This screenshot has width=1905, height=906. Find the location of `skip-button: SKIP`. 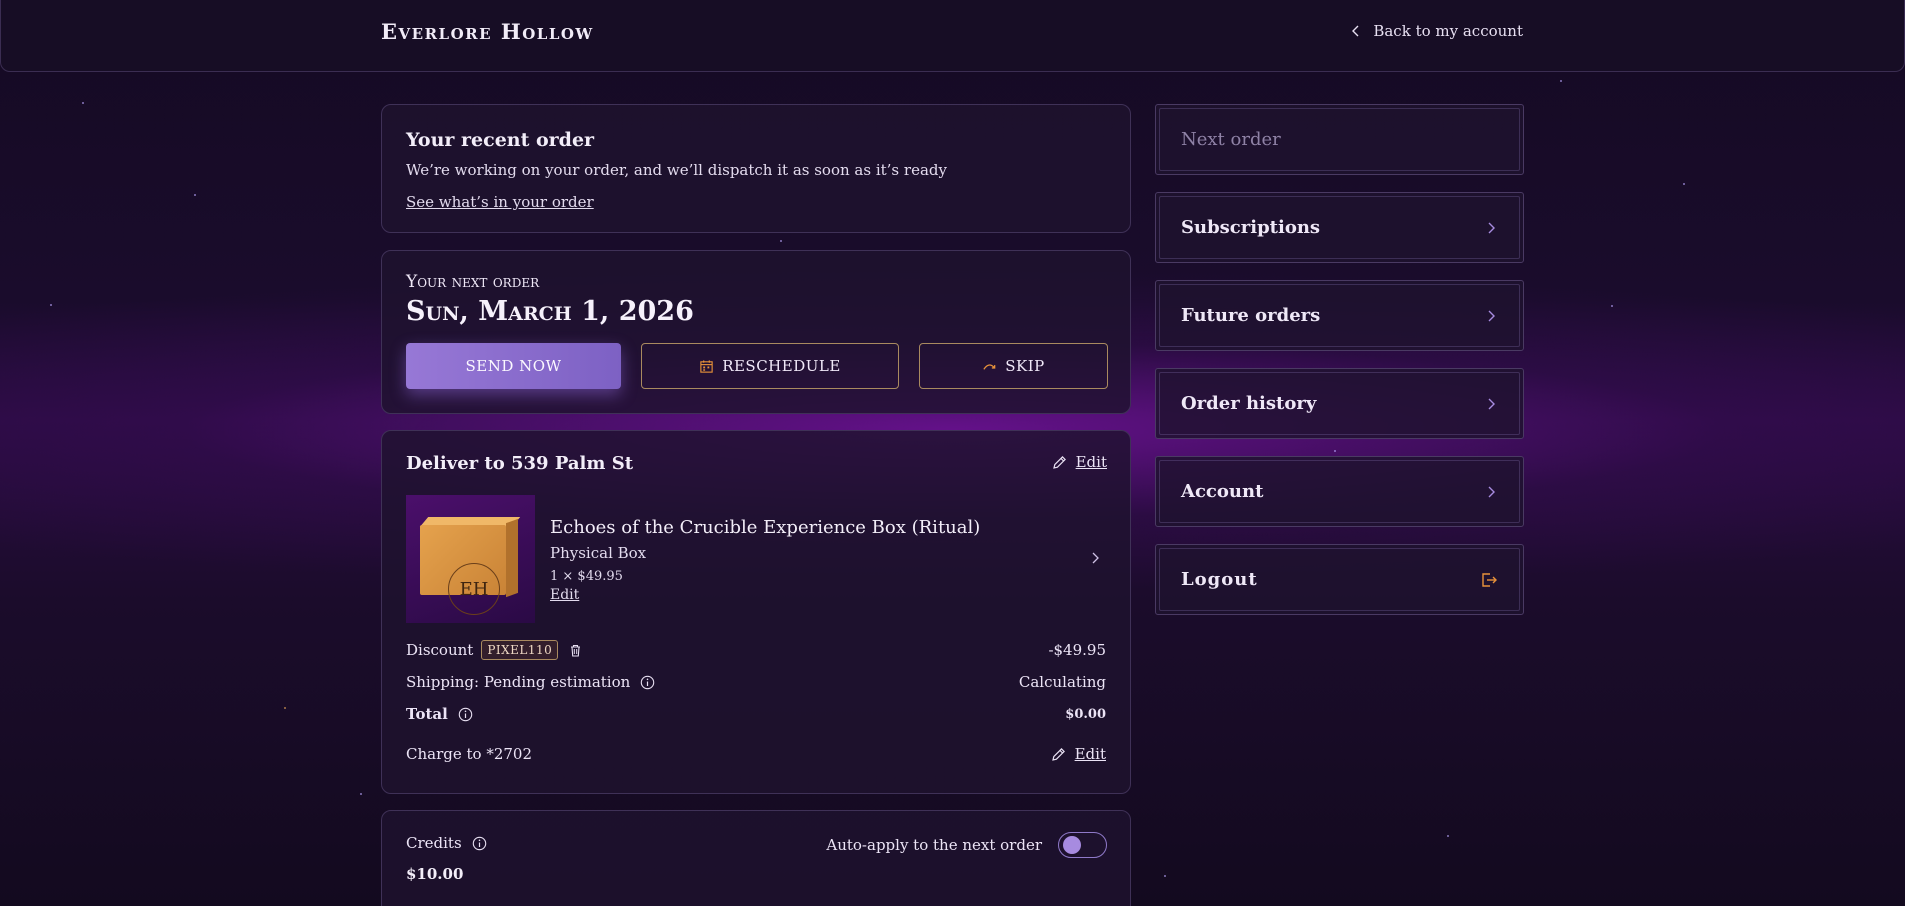

skip-button: SKIP is located at coordinates (1013, 366).